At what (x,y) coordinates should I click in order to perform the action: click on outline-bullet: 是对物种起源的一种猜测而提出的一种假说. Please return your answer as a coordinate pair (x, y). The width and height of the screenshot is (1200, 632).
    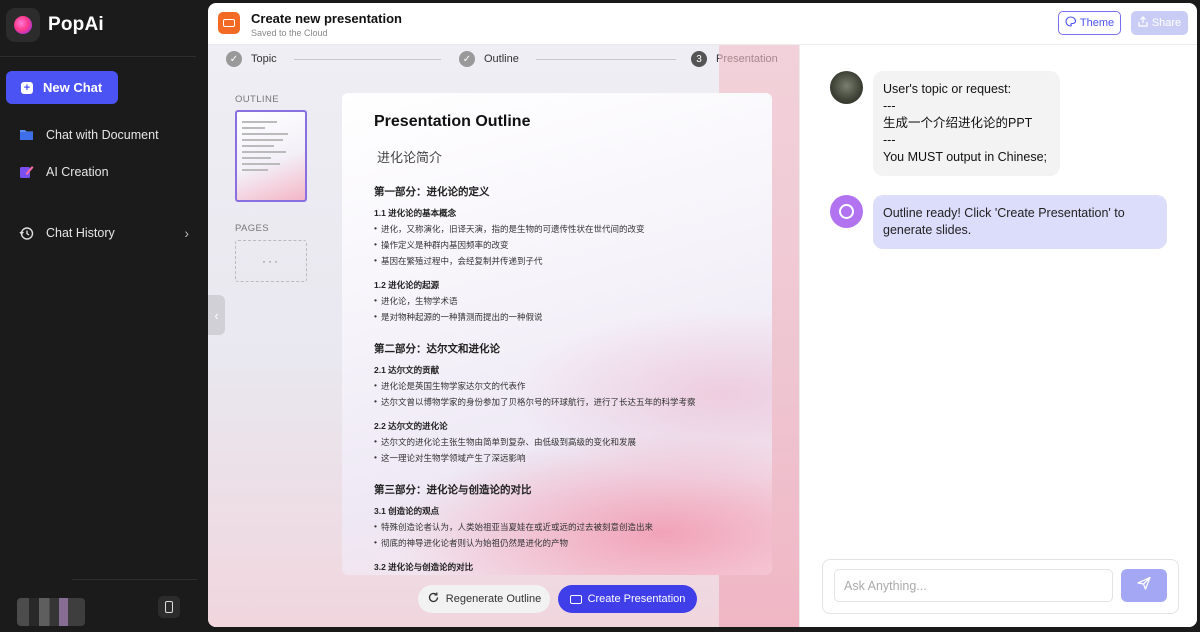
    Looking at the image, I should click on (557, 317).